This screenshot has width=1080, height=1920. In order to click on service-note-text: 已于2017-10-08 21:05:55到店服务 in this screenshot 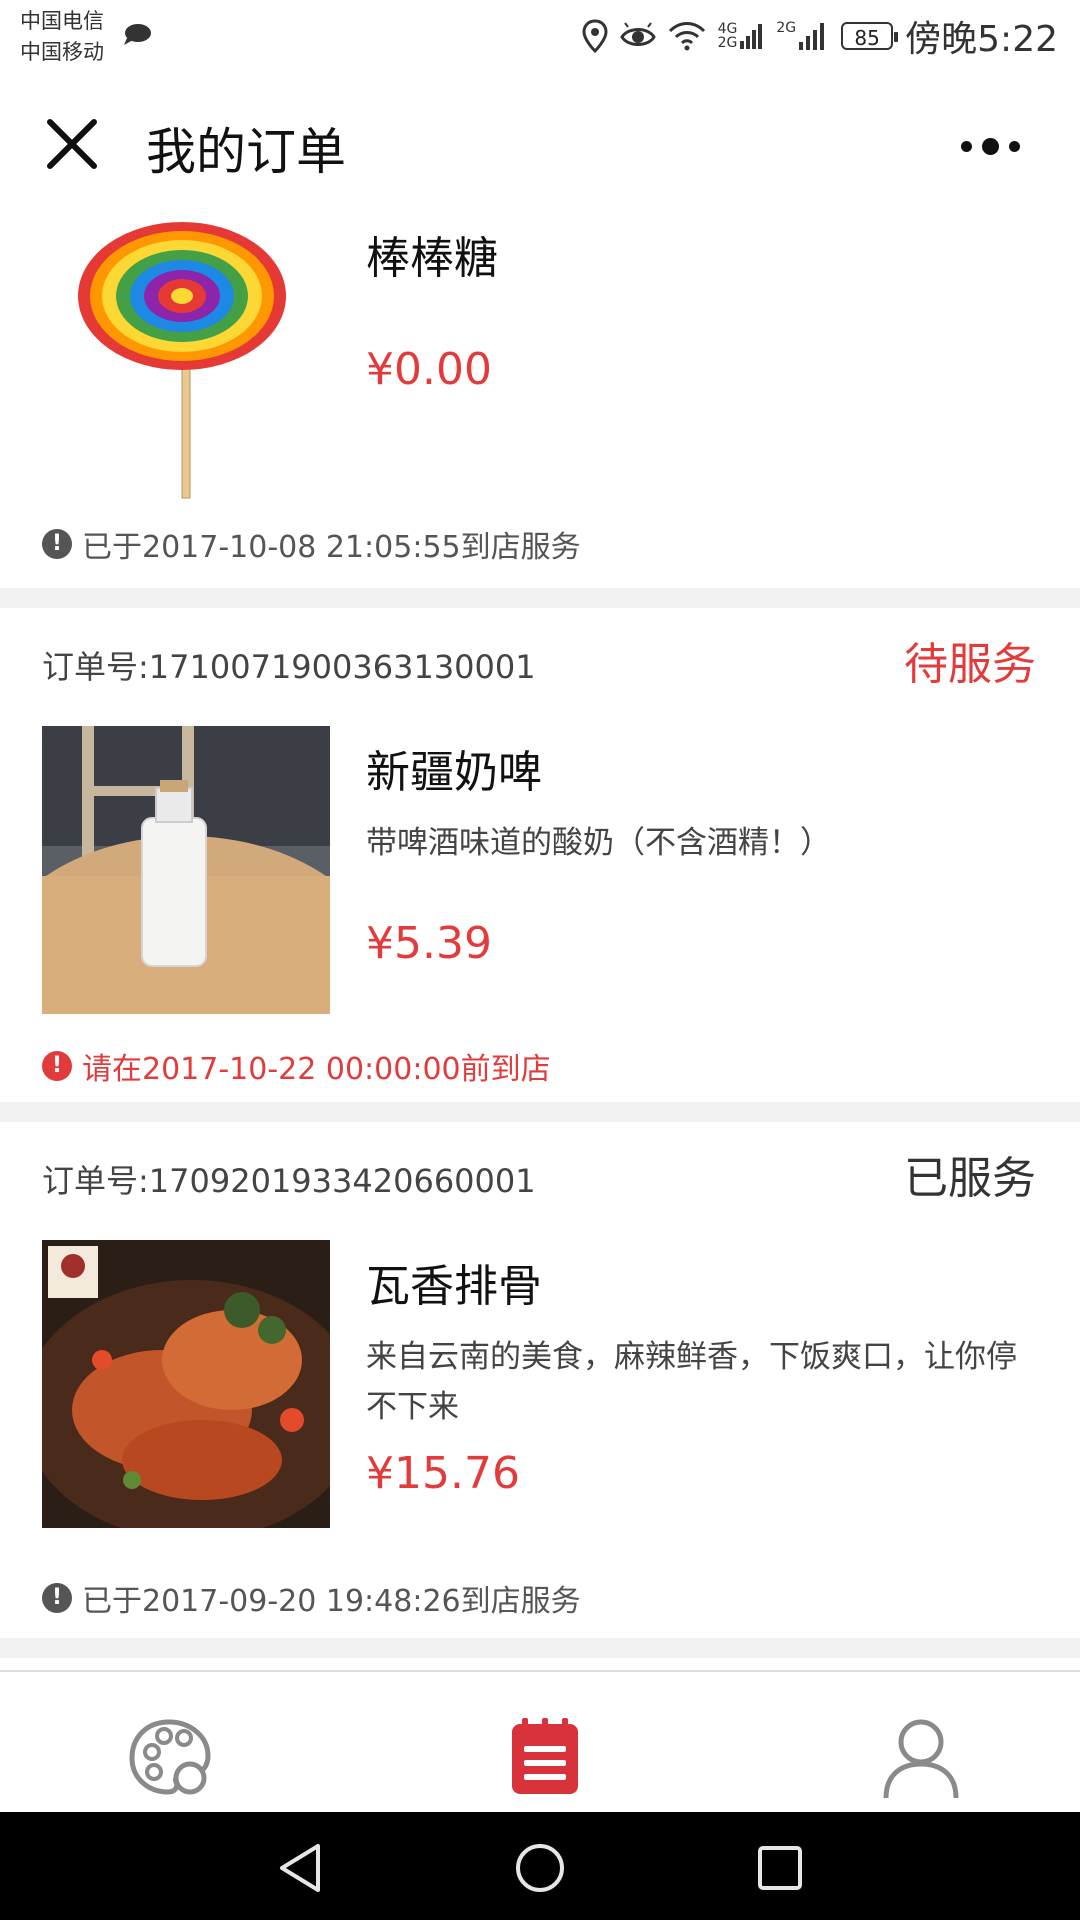, I will do `click(331, 547)`.